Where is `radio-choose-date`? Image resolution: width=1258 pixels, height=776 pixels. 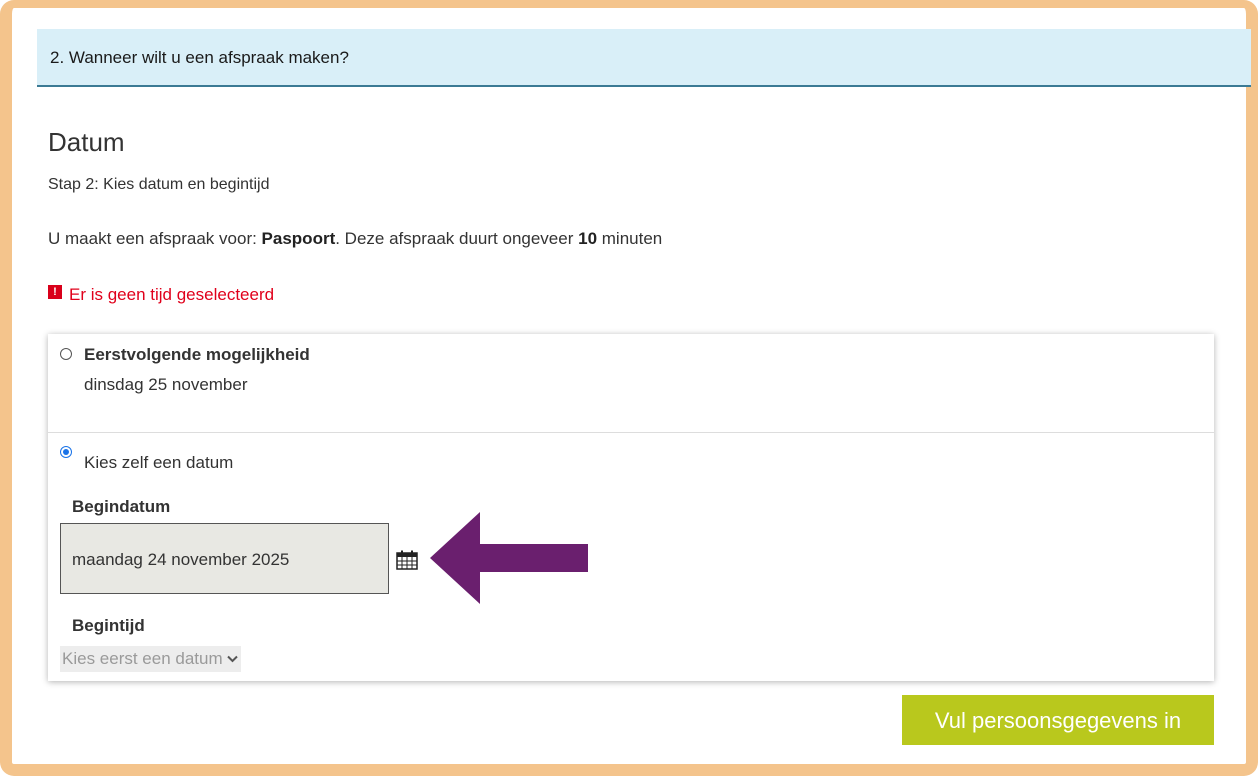
radio-choose-date is located at coordinates (66, 452).